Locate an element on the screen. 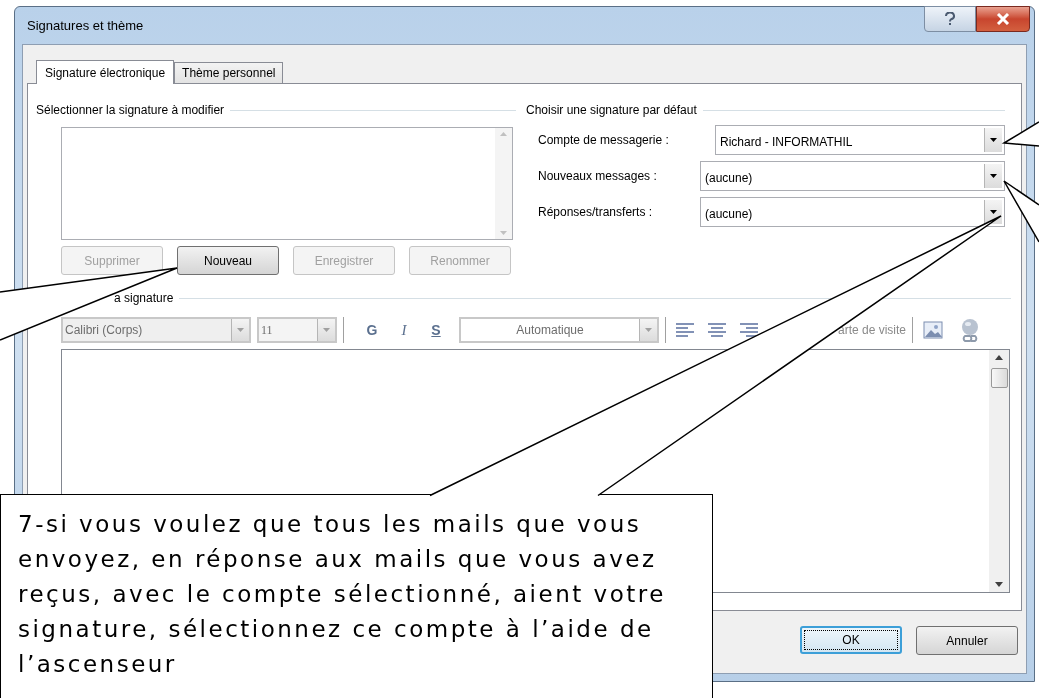 Image resolution: width=1039 pixels, height=698 pixels. group-heading: Sélectionner la signature à modifier is located at coordinates (130, 110).